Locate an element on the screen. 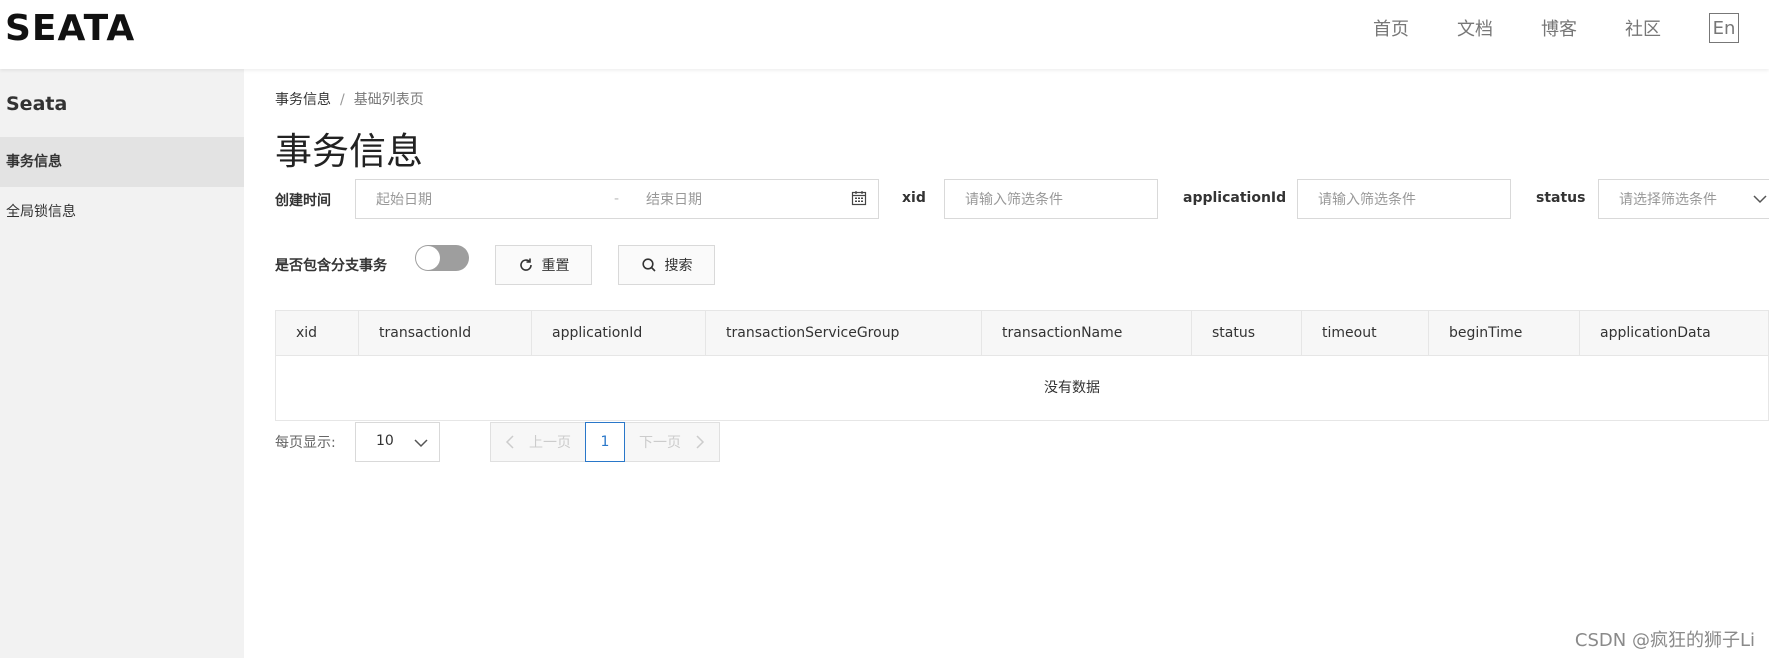  pagination: 上一页 1 下一页 is located at coordinates (605, 442).